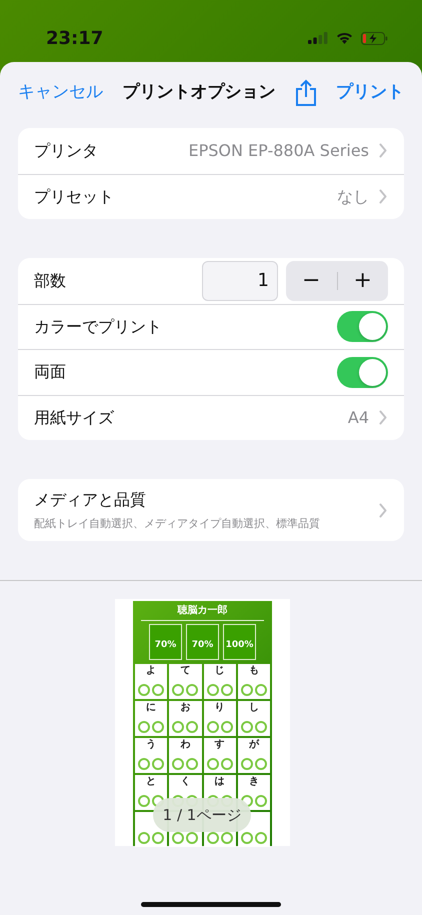 The height and width of the screenshot is (915, 422). I want to click on kana-text: じ, so click(220, 671).